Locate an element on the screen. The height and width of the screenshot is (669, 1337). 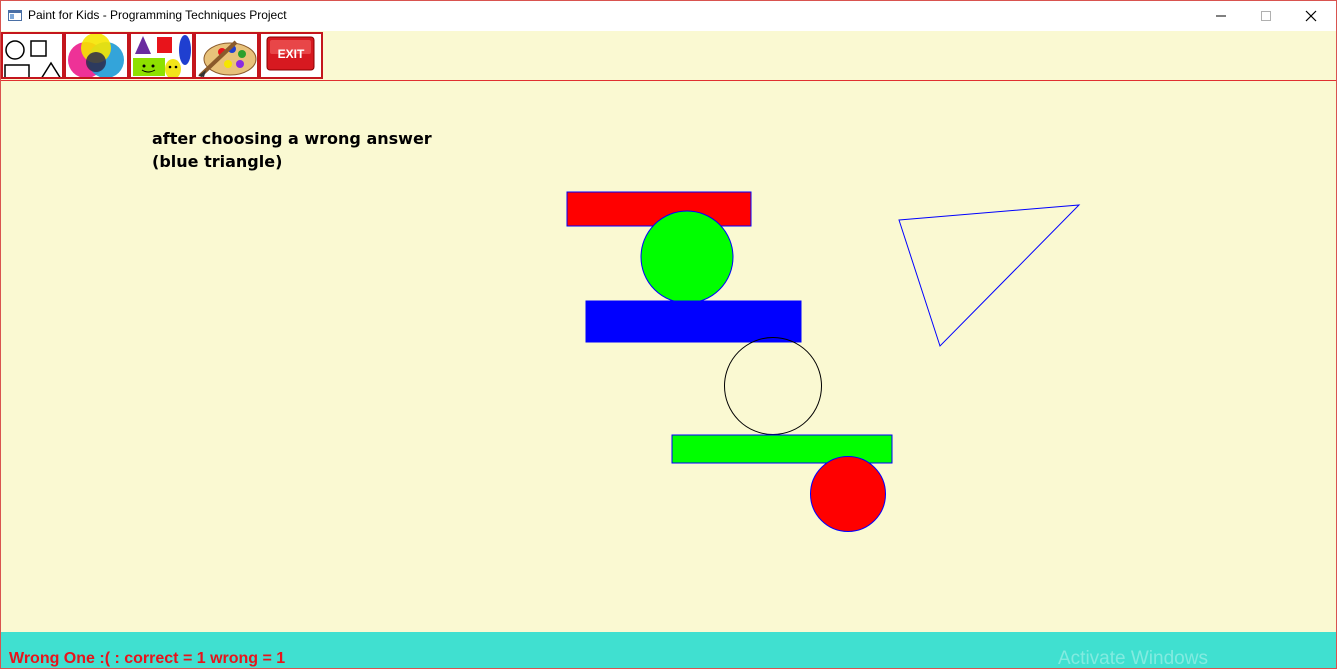
shapes-tool is located at coordinates (32, 55).